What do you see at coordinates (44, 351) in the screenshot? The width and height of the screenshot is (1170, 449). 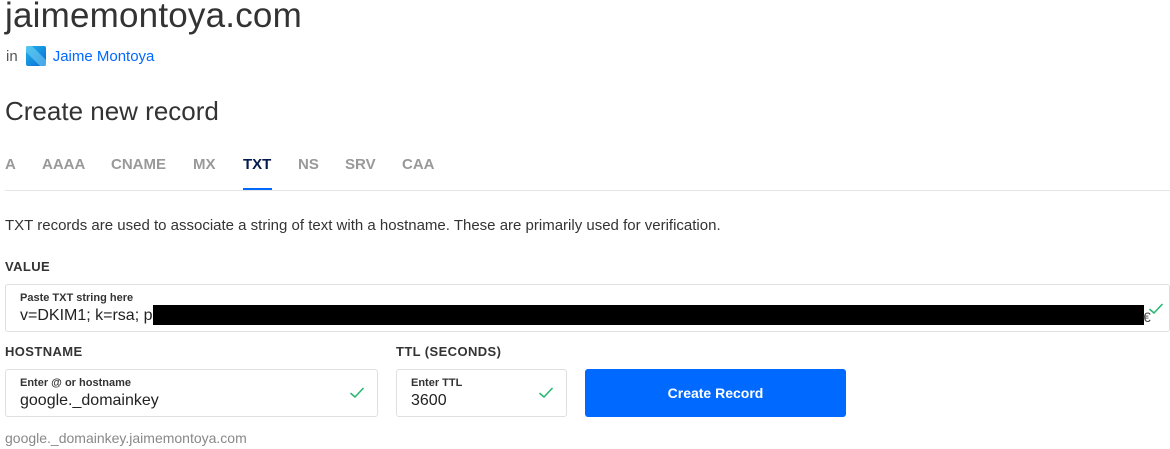 I see `hostname-section-label: HOSTNAME` at bounding box center [44, 351].